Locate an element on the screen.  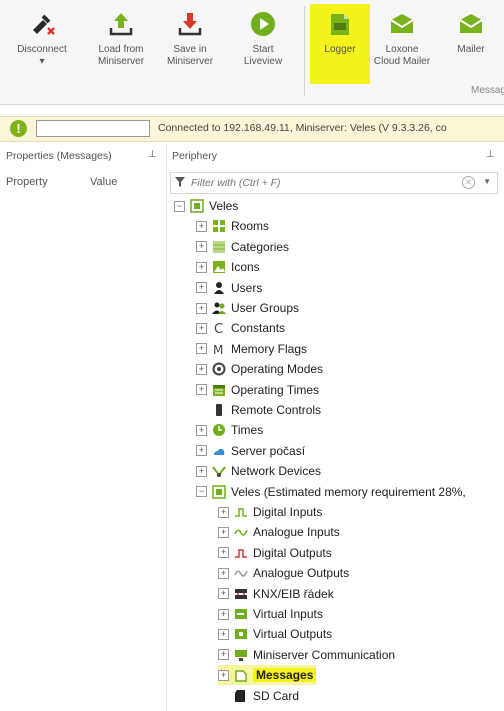
tree-item-label: Operating Times is located at coordinates (275, 389).